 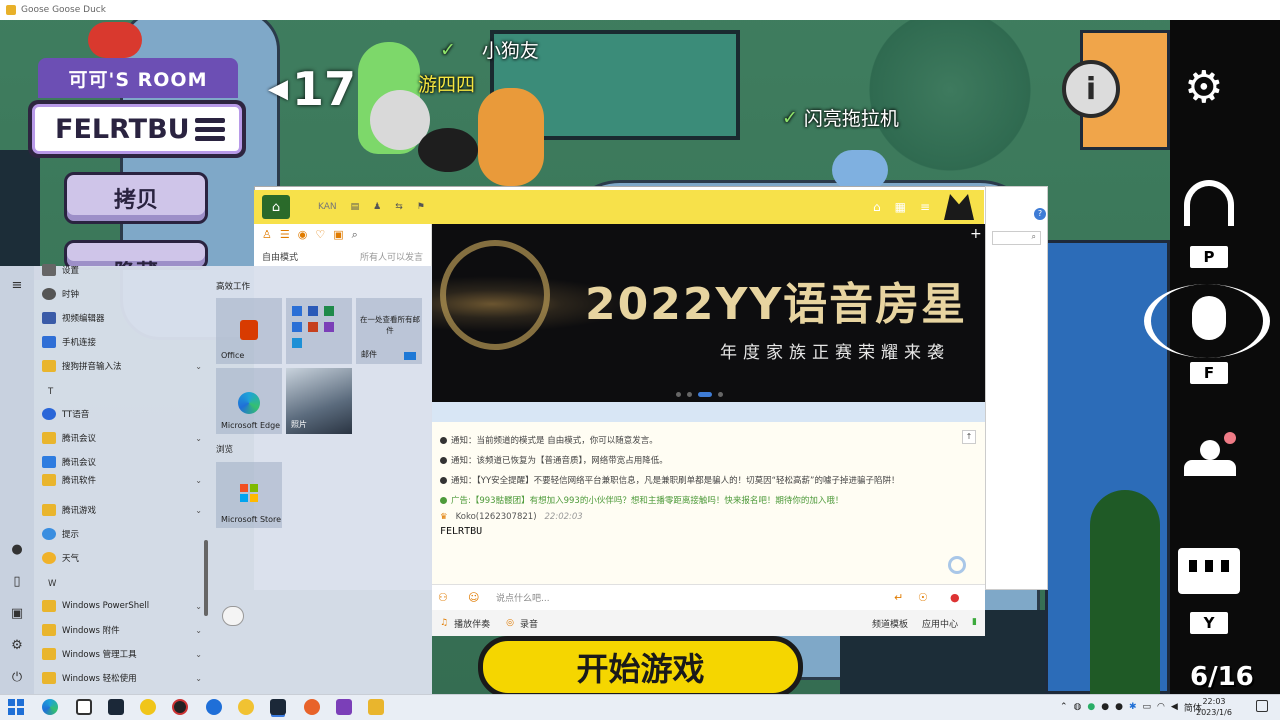 I want to click on wechat-icon: ●, so click(x=1091, y=707).